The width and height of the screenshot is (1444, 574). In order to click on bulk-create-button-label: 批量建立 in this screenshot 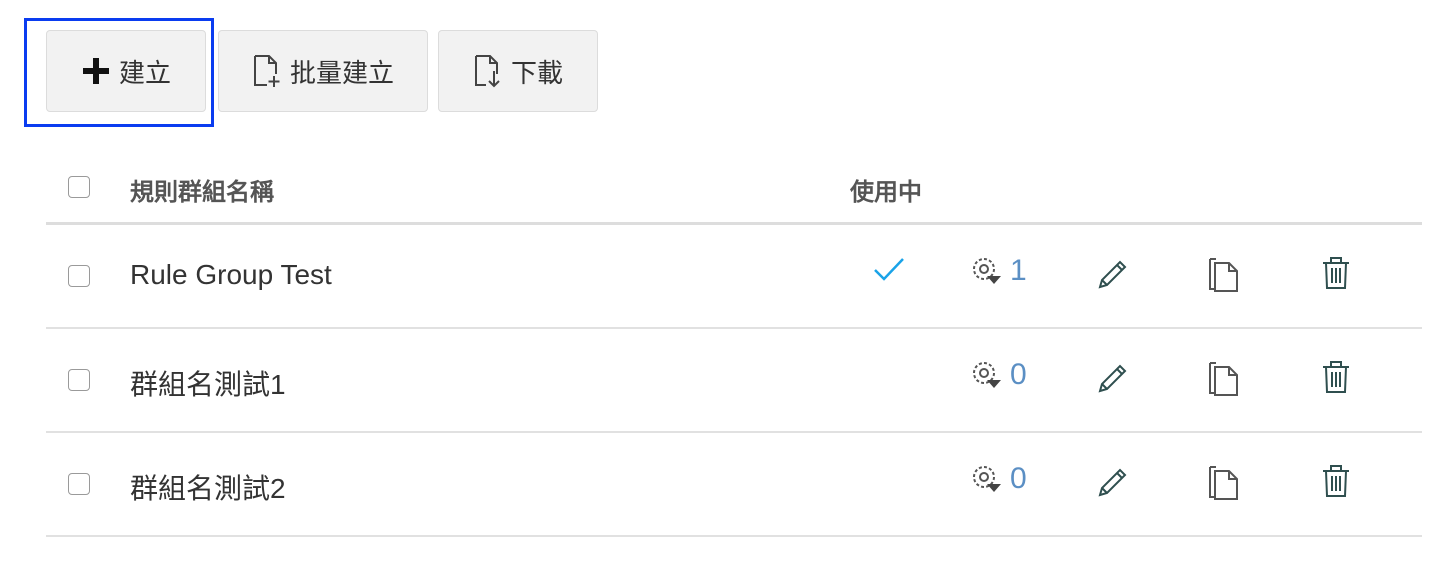, I will do `click(341, 72)`.